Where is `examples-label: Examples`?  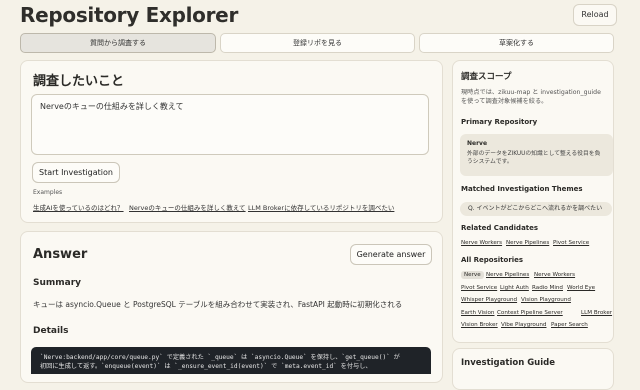
examples-label: Examples is located at coordinates (48, 192).